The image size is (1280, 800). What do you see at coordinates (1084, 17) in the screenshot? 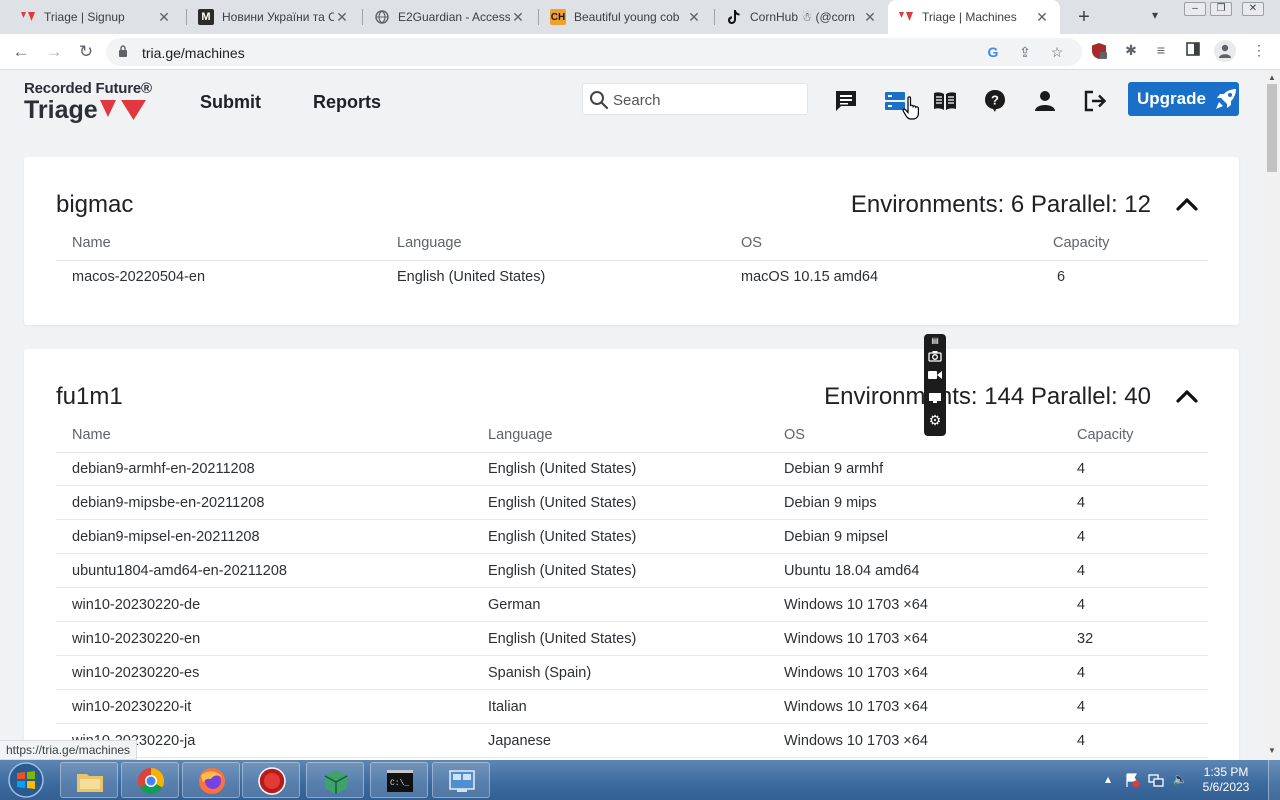
I see `new-tab-icon: +` at bounding box center [1084, 17].